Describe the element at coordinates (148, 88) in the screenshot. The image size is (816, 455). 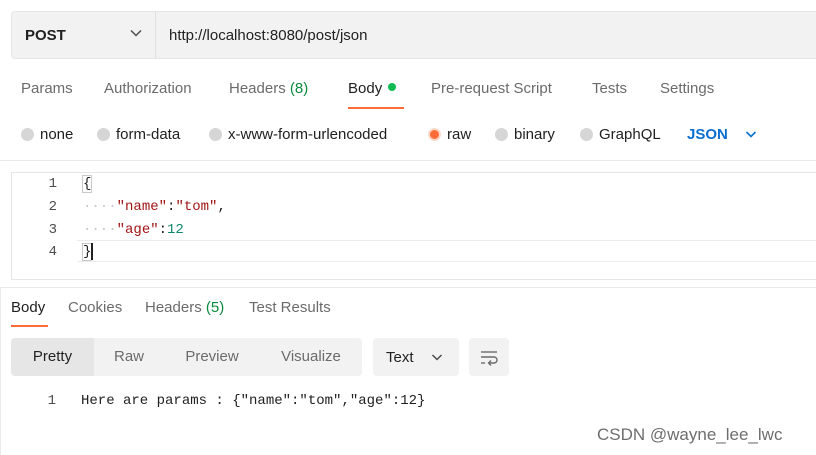
I see `tab-authorization: Authorization` at that location.